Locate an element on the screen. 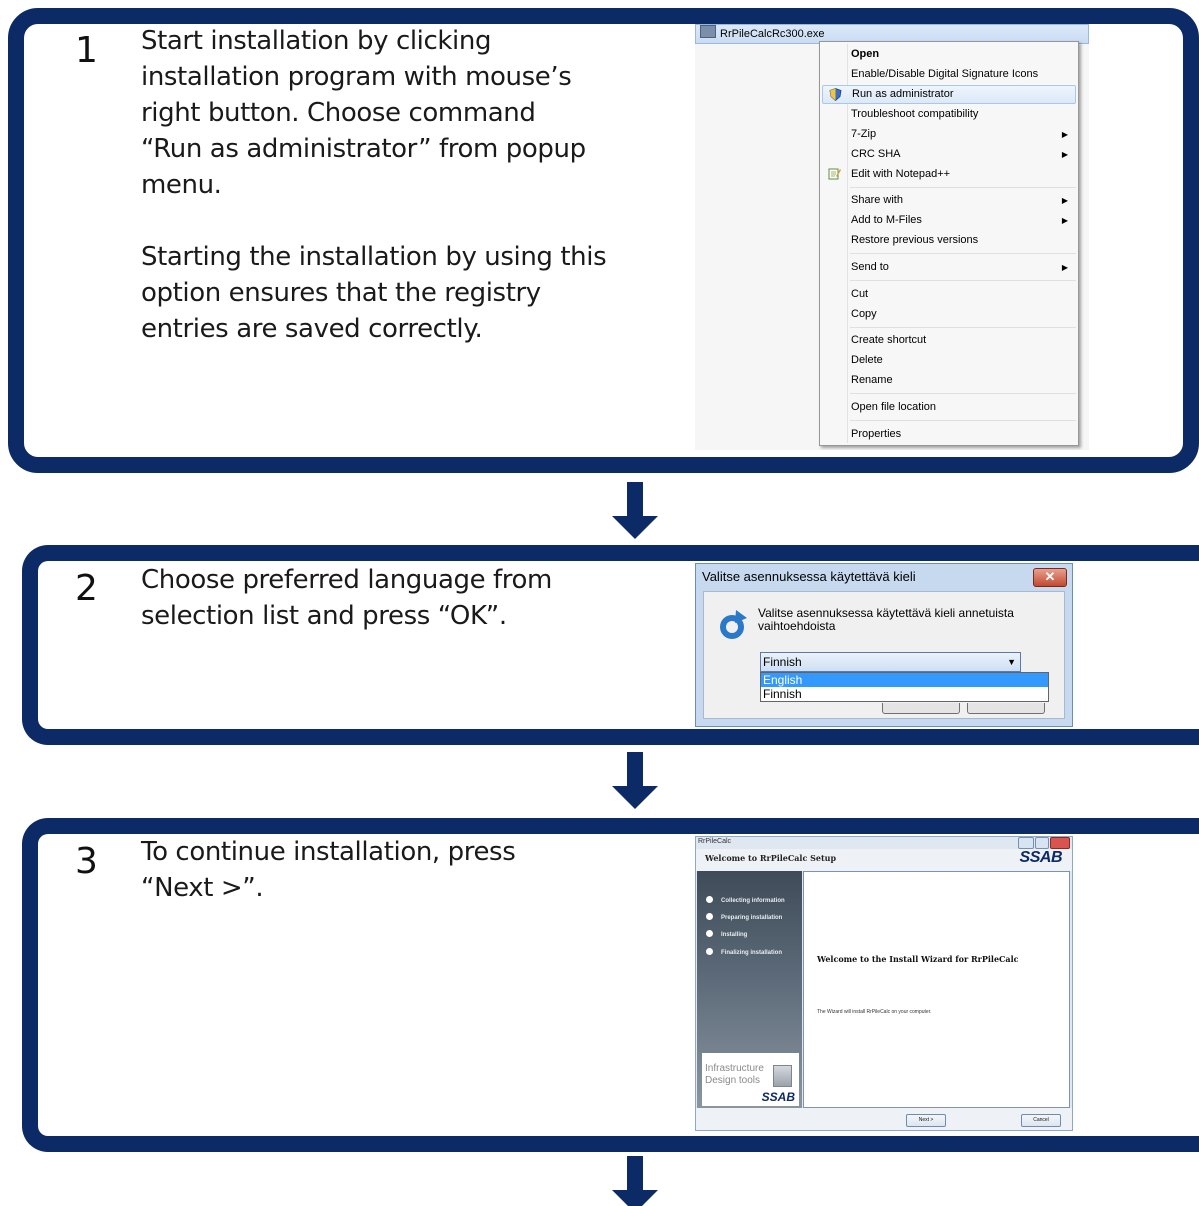  brand-panel: Infrastructure Design tools SSAB is located at coordinates (750, 1079).